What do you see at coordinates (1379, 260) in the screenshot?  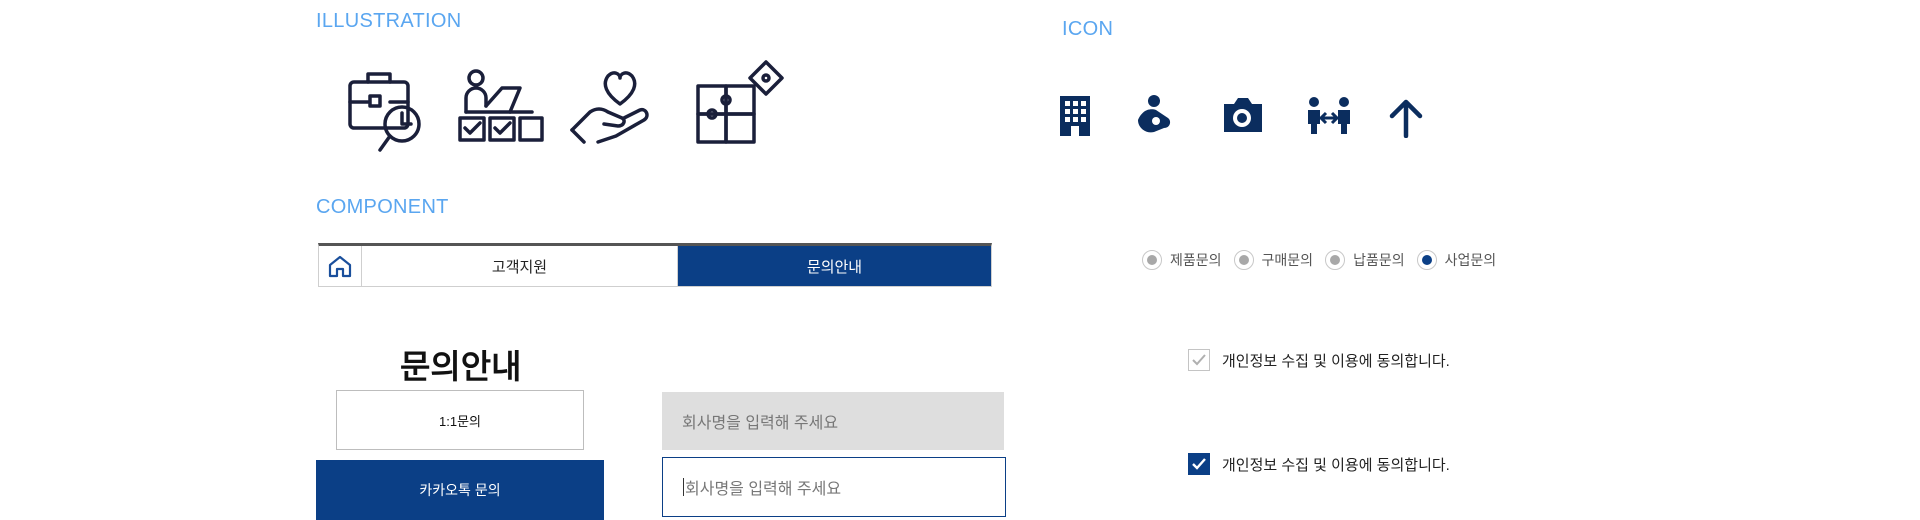 I see `radio-label: 납품문의` at bounding box center [1379, 260].